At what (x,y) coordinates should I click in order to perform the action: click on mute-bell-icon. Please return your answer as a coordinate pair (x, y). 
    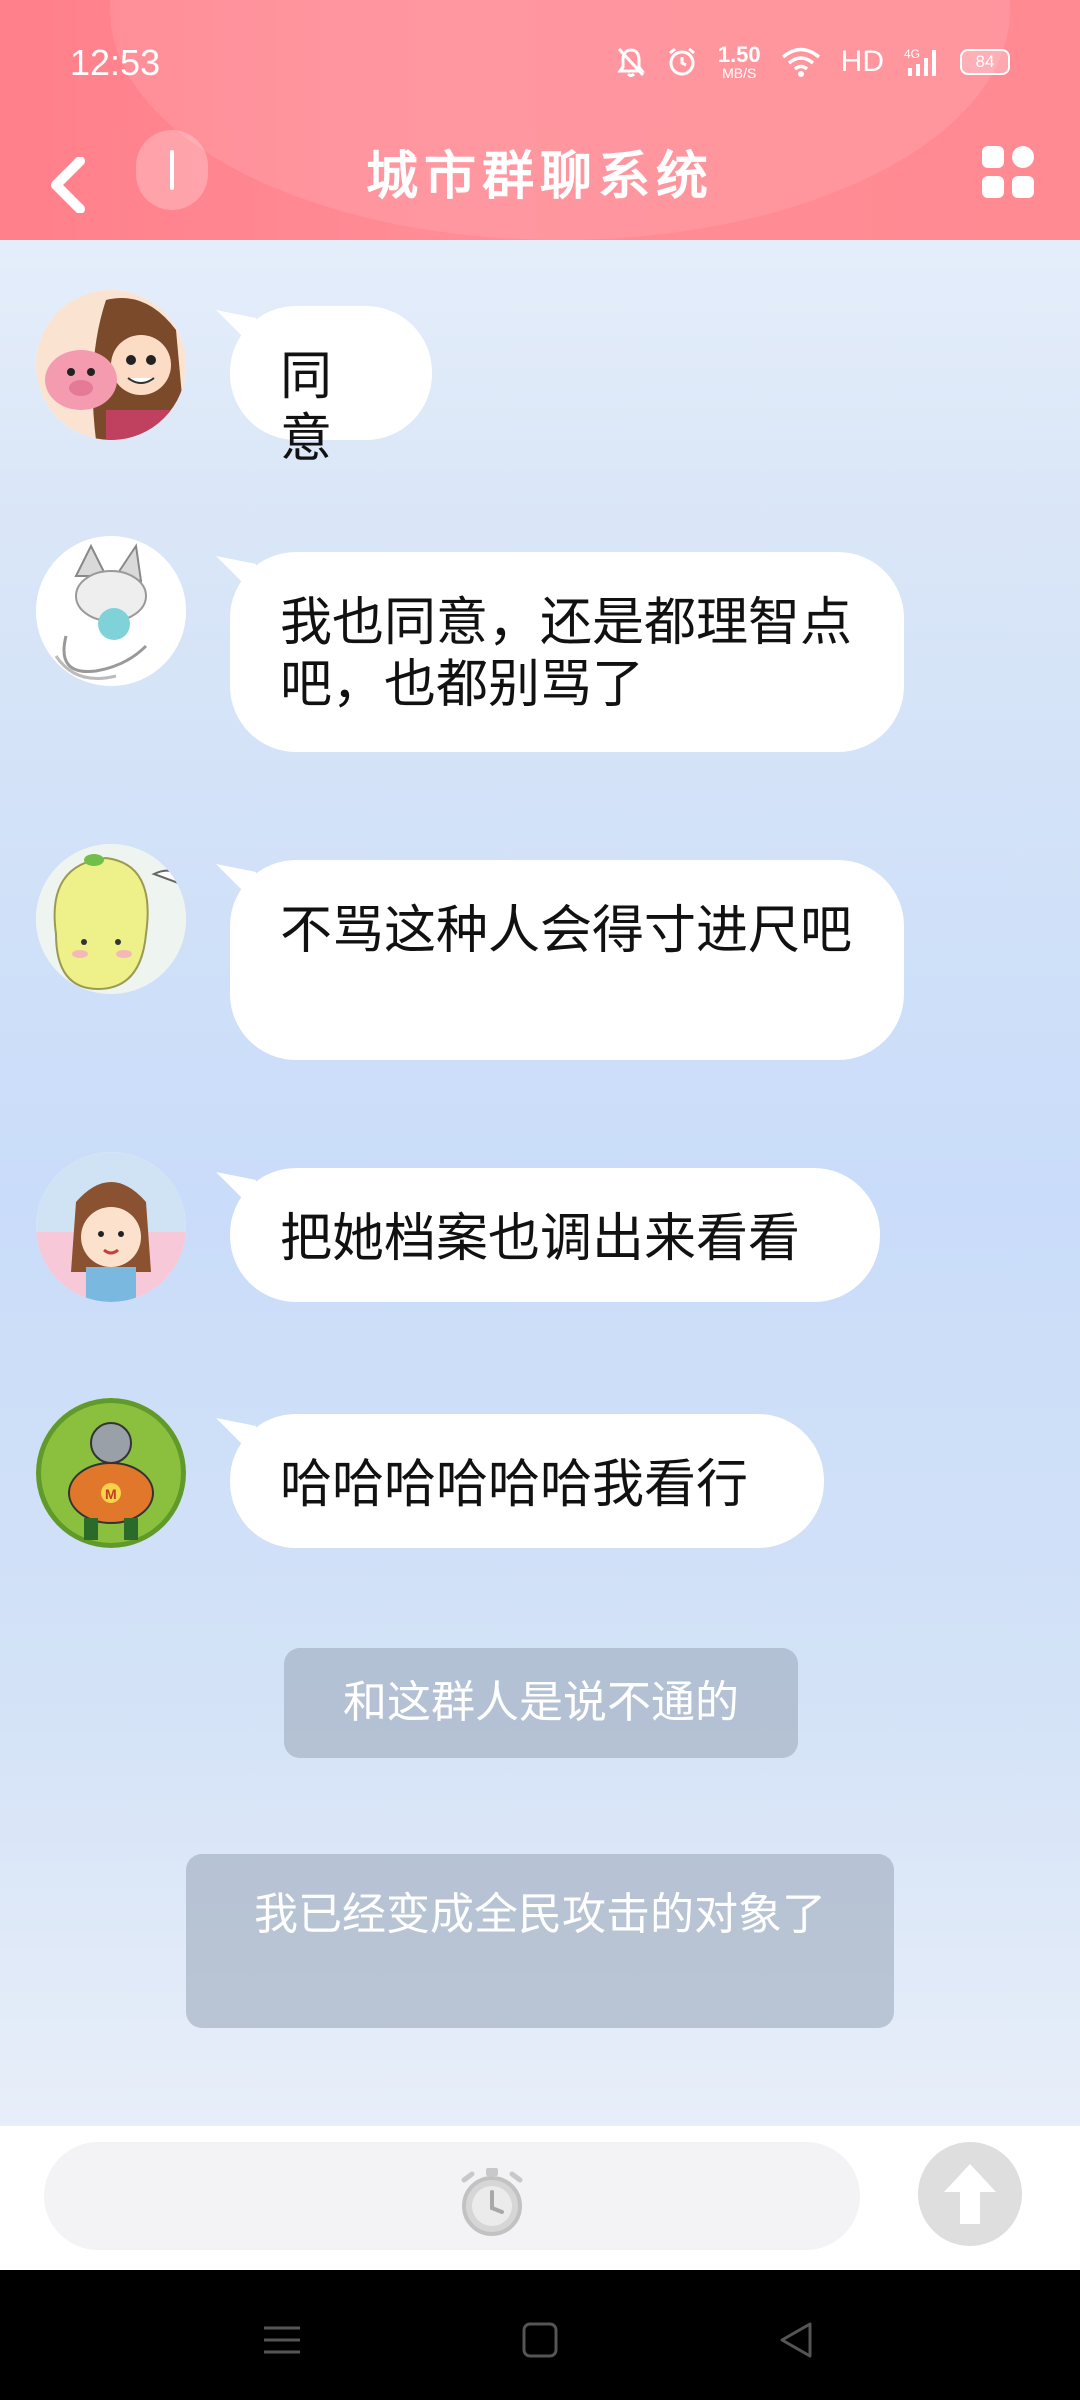
    Looking at the image, I should click on (630, 62).